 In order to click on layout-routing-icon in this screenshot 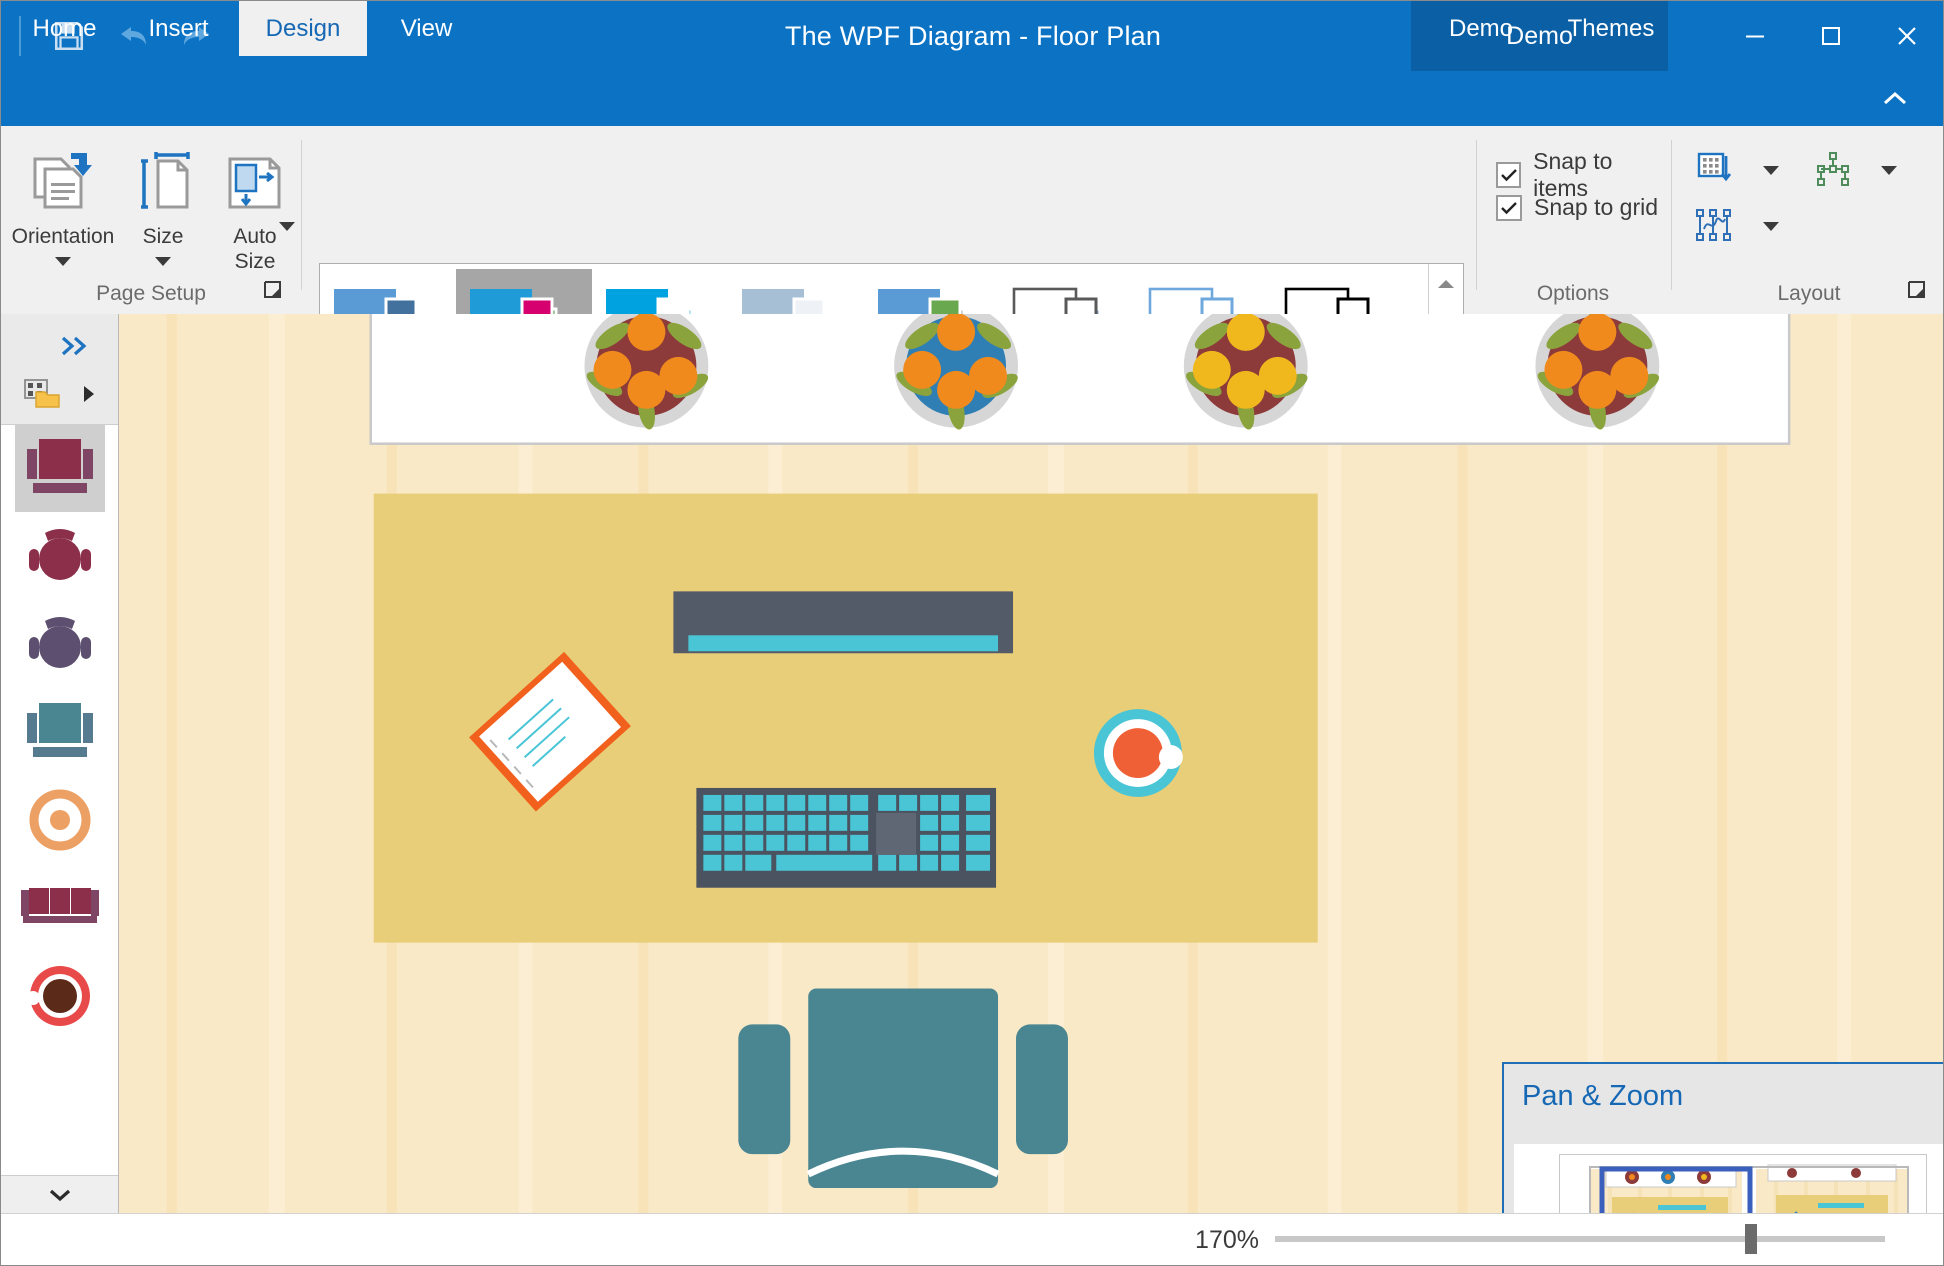, I will do `click(1833, 170)`.